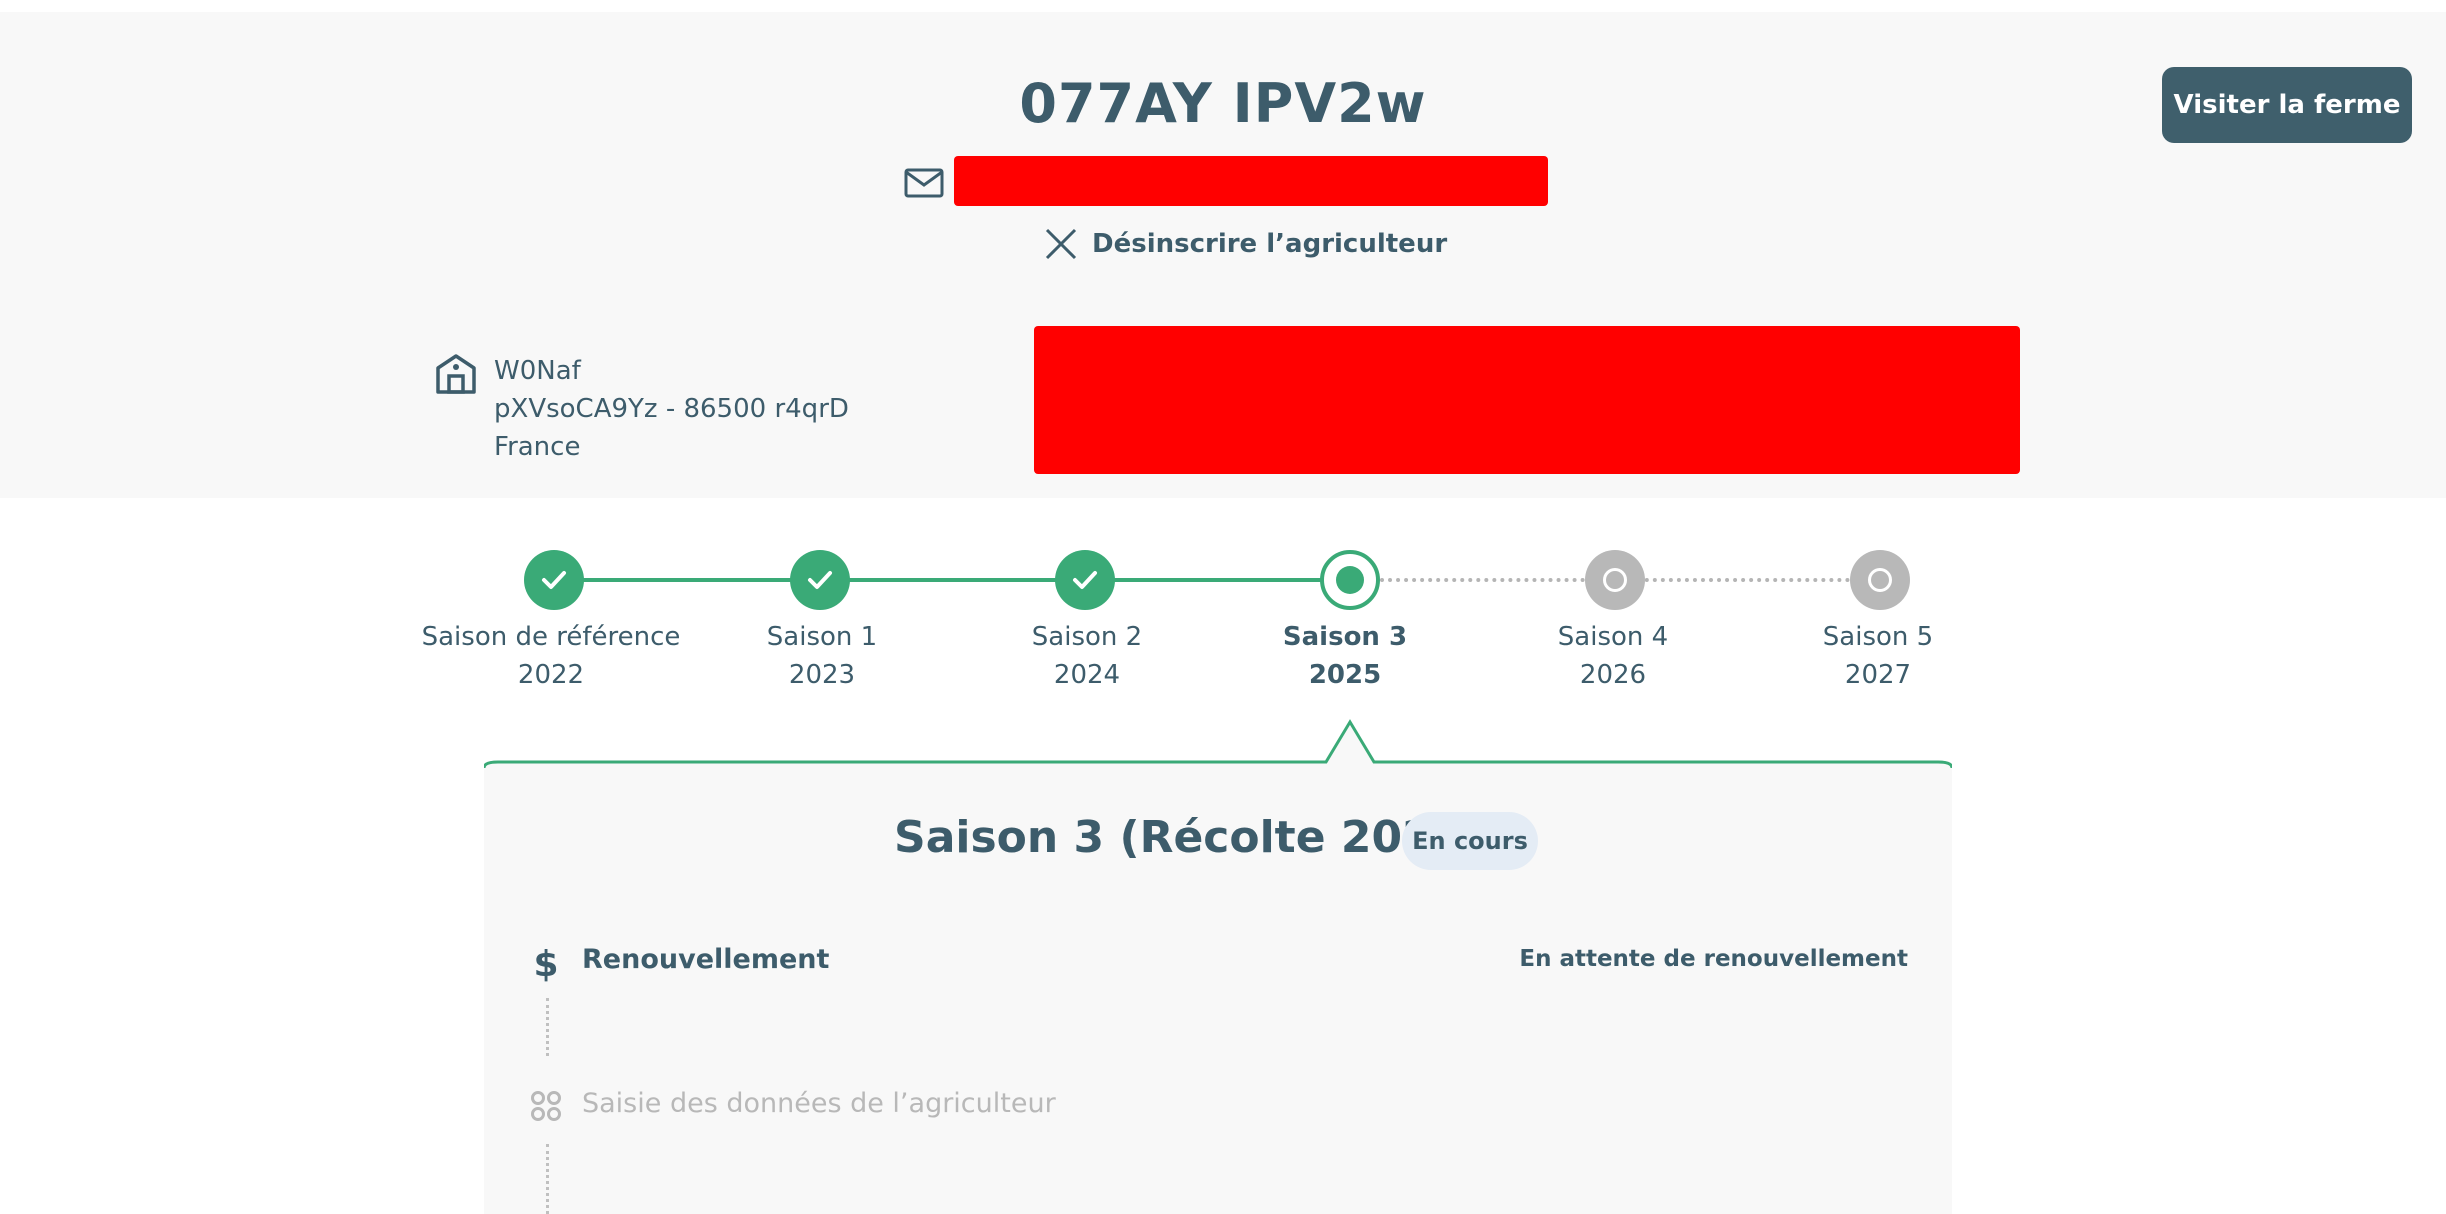 This screenshot has height=1214, width=2446. Describe the element at coordinates (1087, 675) in the screenshot. I see `season-year: 2024` at that location.